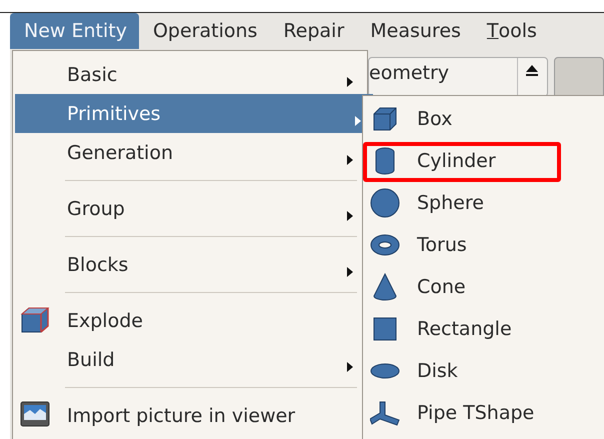 The image size is (604, 439). I want to click on cone-icon, so click(385, 287).